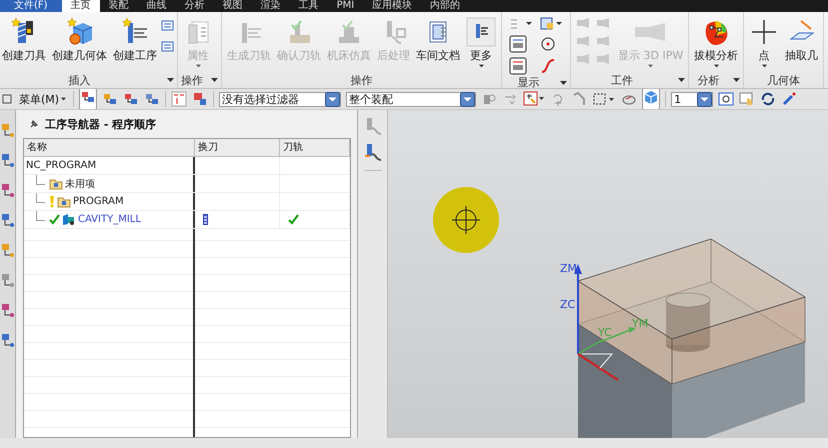 This screenshot has width=828, height=448. What do you see at coordinates (411, 99) in the screenshot?
I see `scope-dropdown: 整个装配` at bounding box center [411, 99].